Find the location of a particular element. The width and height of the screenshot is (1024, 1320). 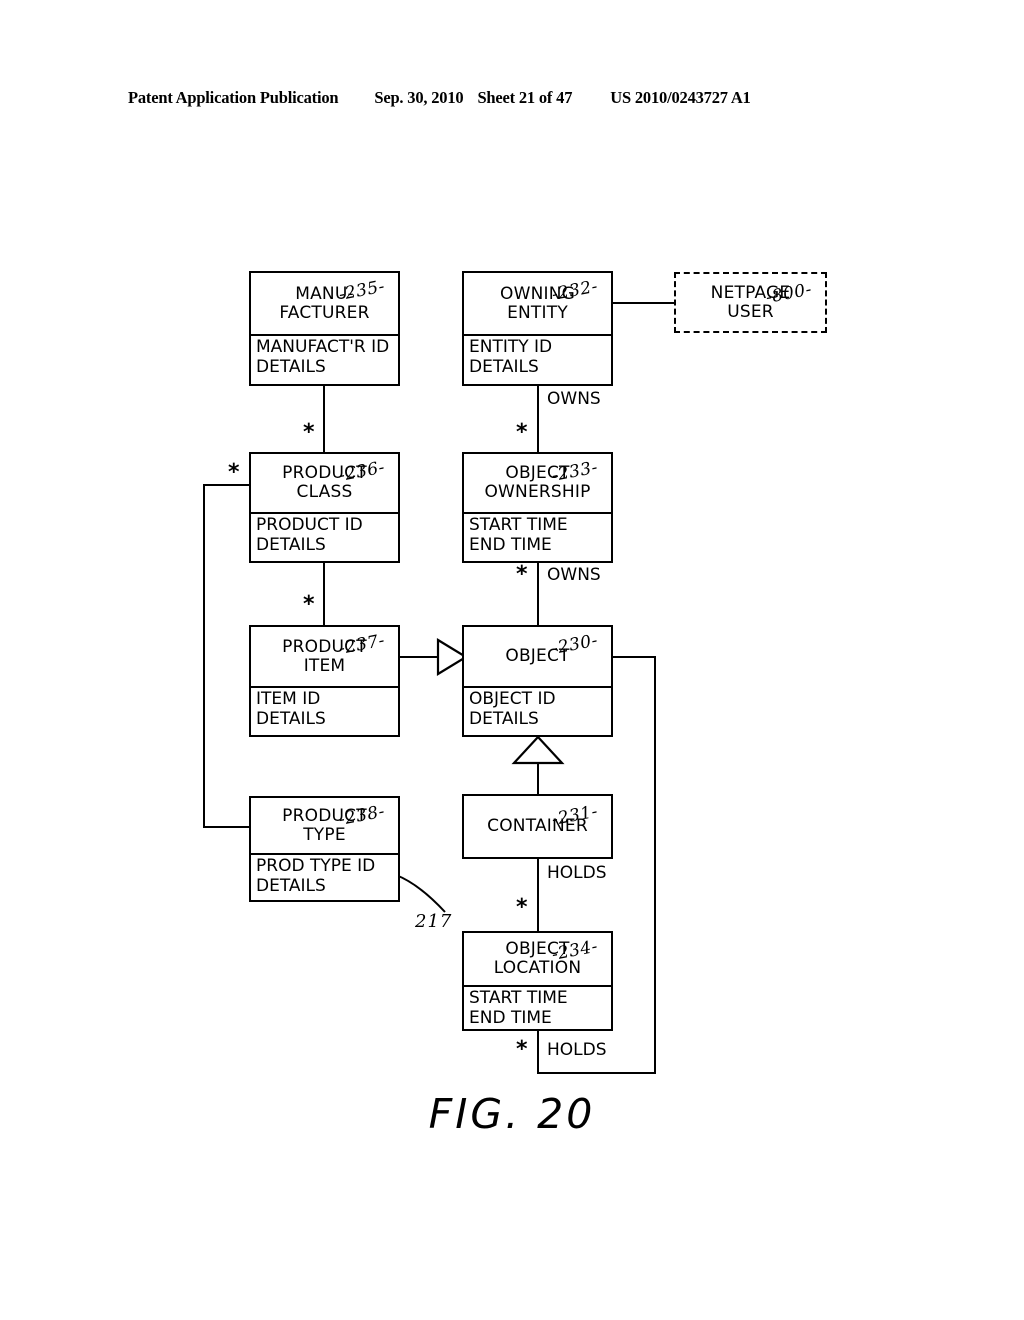

entity-owning-entity: OWNING ENTITY ENTITY ID DETAILS is located at coordinates (537, 328).